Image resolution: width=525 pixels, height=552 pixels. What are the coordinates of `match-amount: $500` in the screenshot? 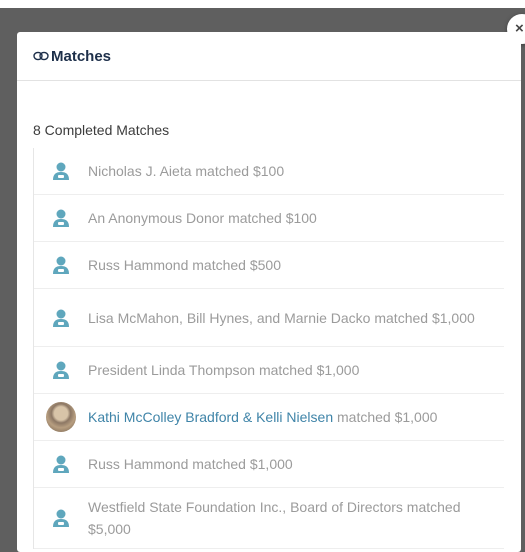 It's located at (265, 265).